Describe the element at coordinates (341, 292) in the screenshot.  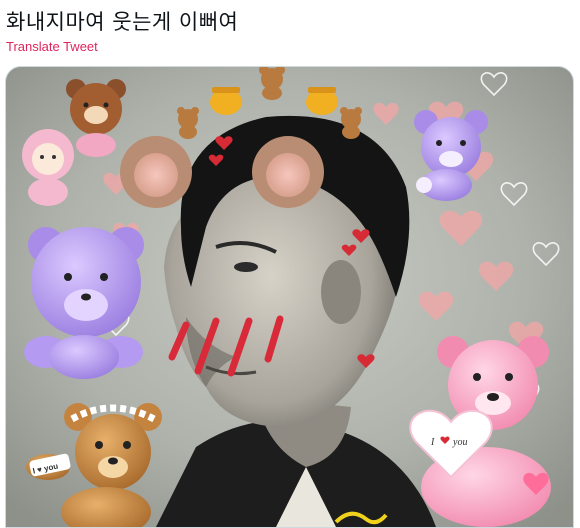
I see `ear` at that location.